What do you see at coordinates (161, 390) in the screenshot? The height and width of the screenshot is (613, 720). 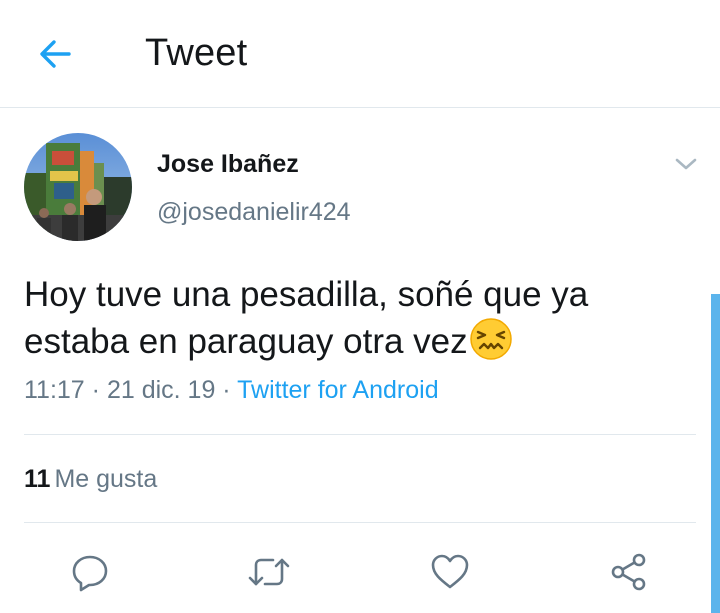 I see `tweet-date: 21 dic. 19` at bounding box center [161, 390].